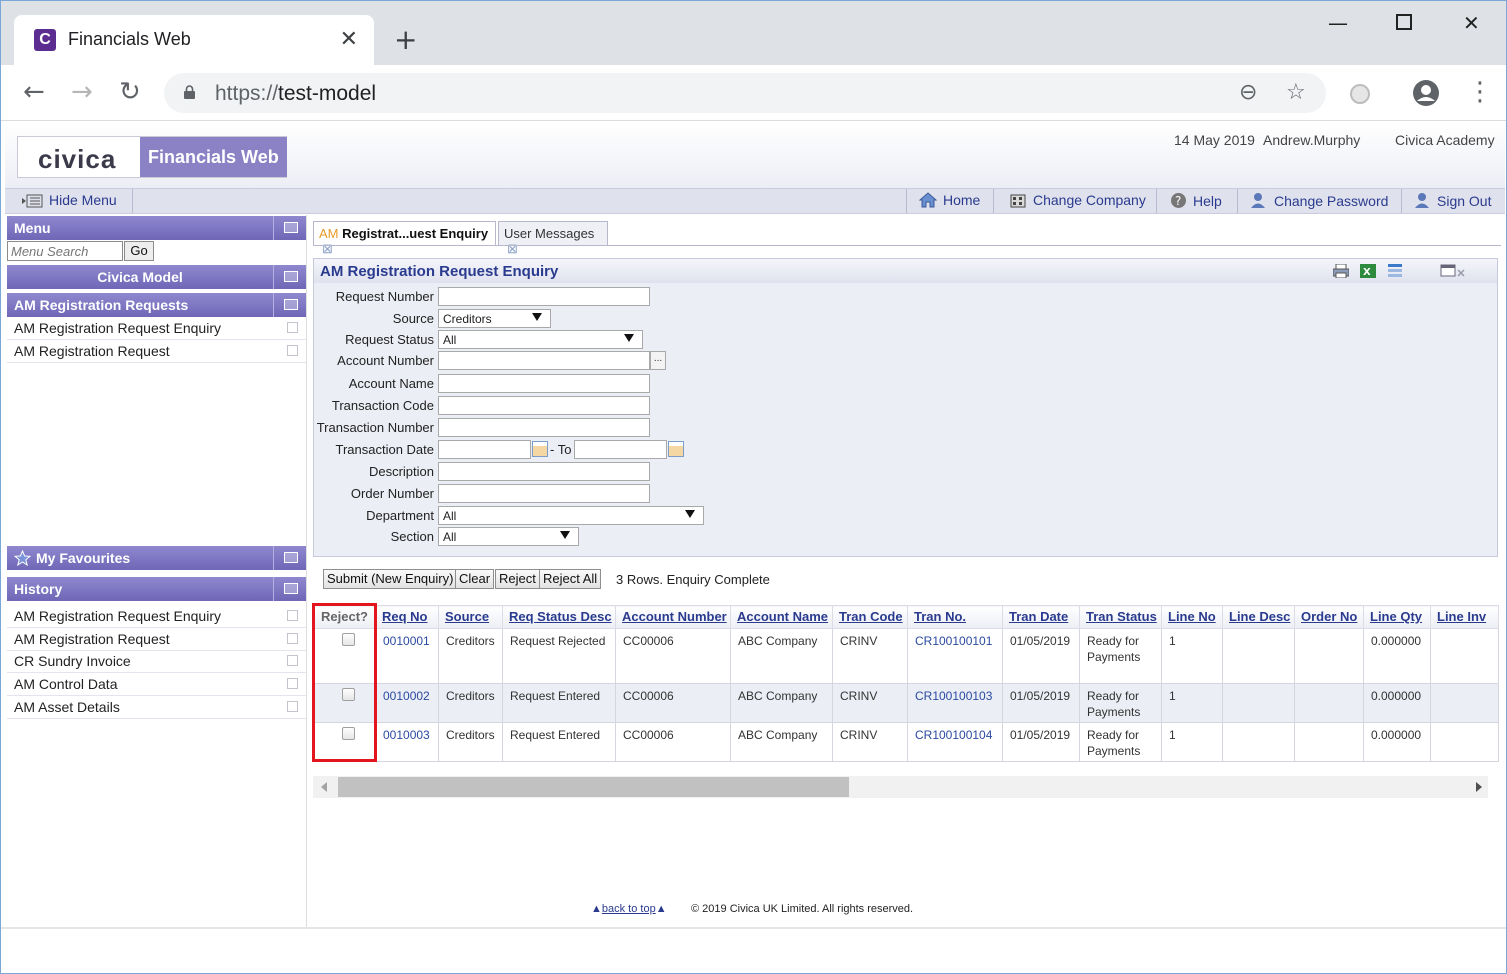  Describe the element at coordinates (1319, 200) in the screenshot. I see `change-password-button: Change Password` at that location.